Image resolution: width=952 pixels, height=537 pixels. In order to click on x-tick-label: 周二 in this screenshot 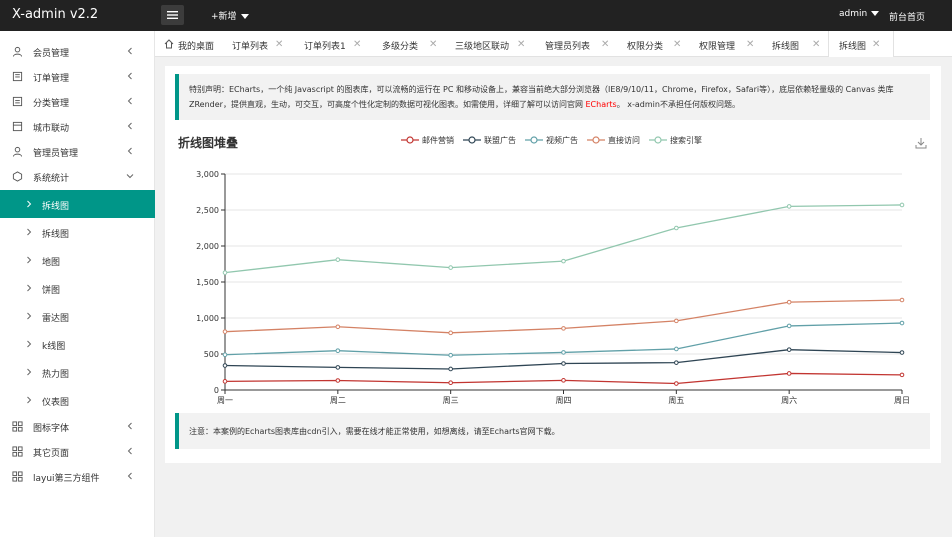, I will do `click(338, 400)`.